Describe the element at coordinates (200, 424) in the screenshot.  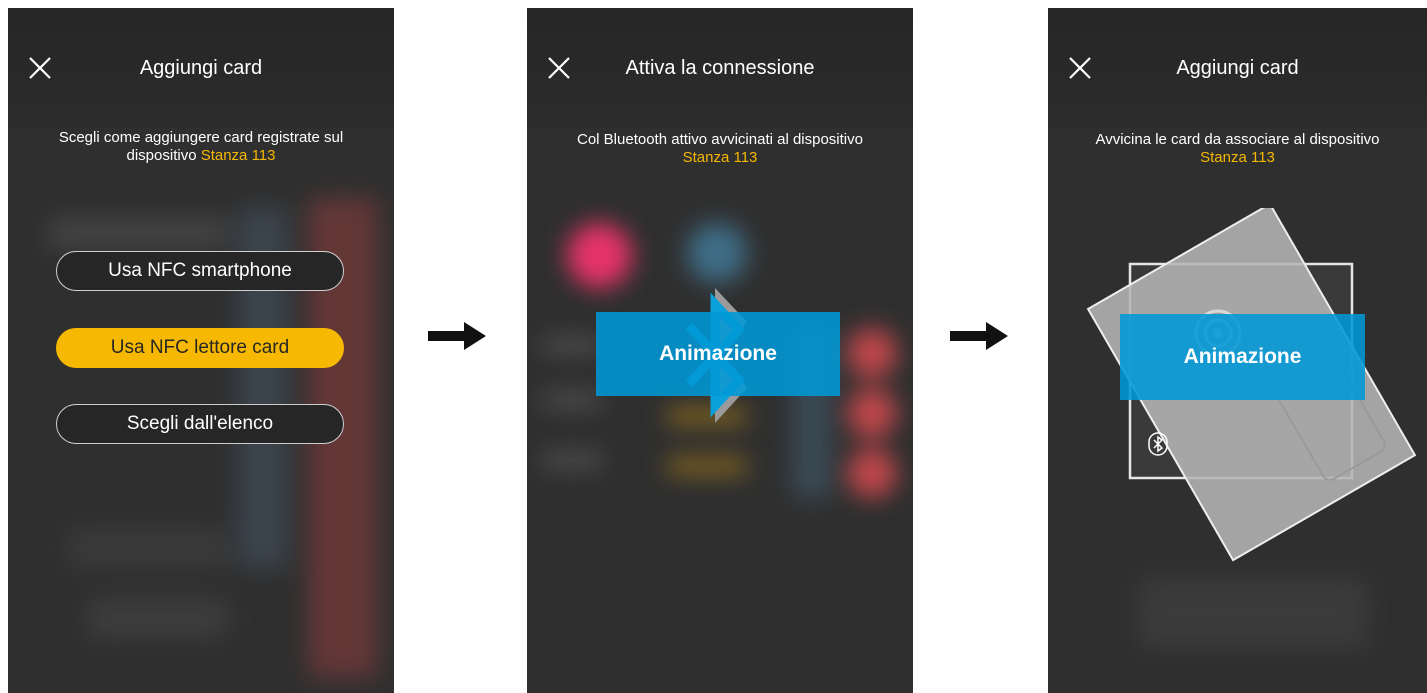
I see `choose-from-list-button: Scegli dall'elenco` at that location.